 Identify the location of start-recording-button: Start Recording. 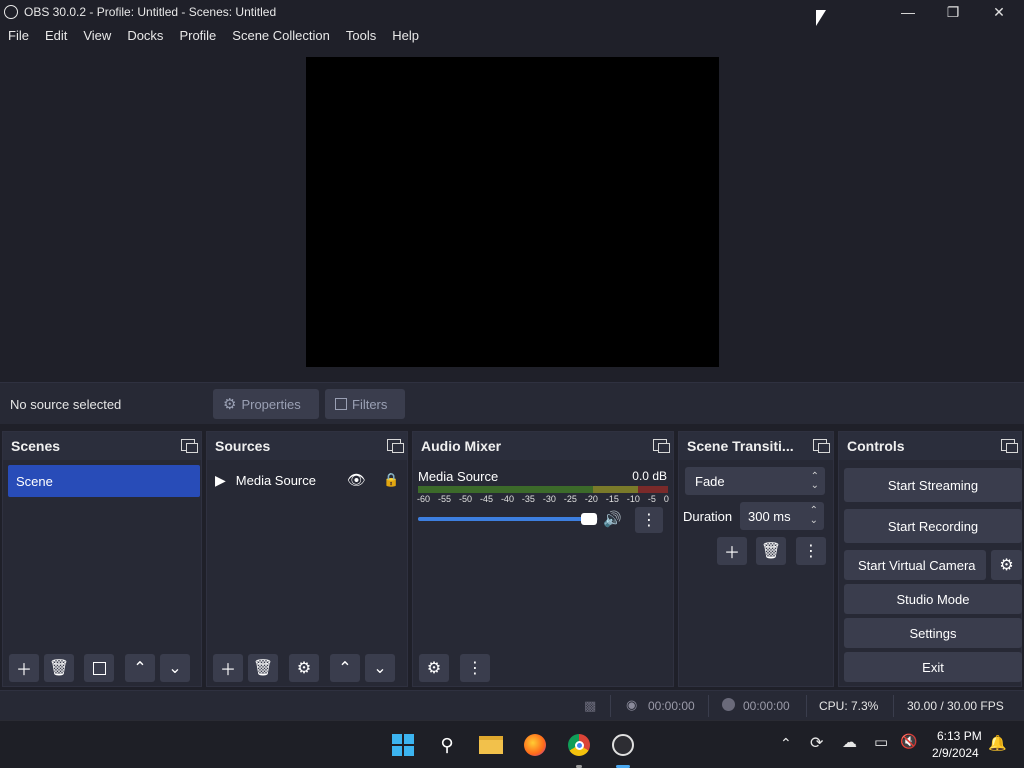
(933, 526).